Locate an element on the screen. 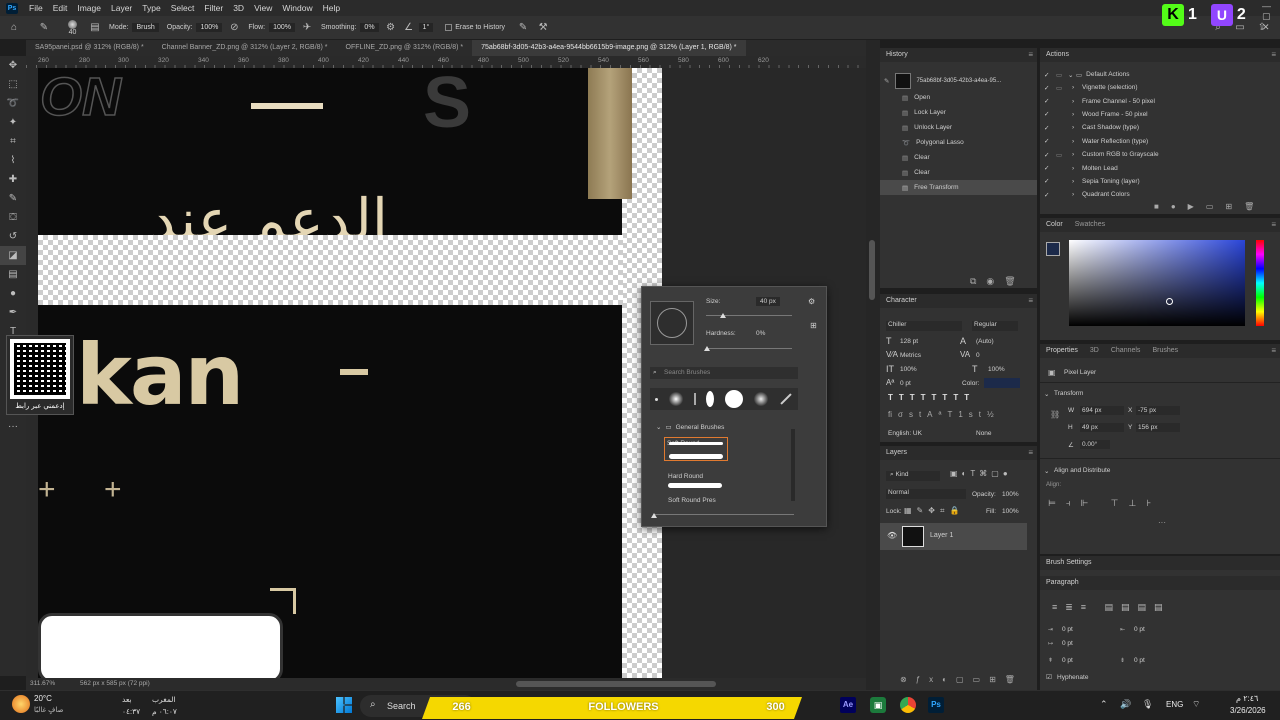 Image resolution: width=1280 pixels, height=720 pixels. transform-section-label: Transform is located at coordinates (1068, 393).